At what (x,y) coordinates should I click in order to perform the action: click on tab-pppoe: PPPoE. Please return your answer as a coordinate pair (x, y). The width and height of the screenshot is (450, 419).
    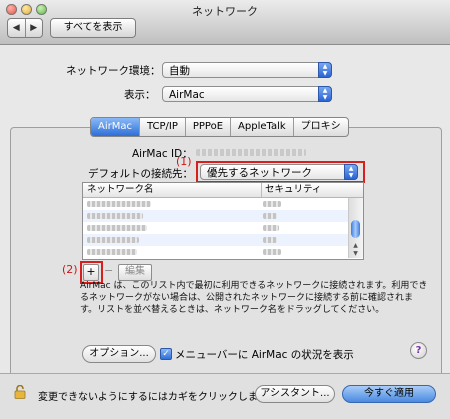
    Looking at the image, I should click on (209, 127).